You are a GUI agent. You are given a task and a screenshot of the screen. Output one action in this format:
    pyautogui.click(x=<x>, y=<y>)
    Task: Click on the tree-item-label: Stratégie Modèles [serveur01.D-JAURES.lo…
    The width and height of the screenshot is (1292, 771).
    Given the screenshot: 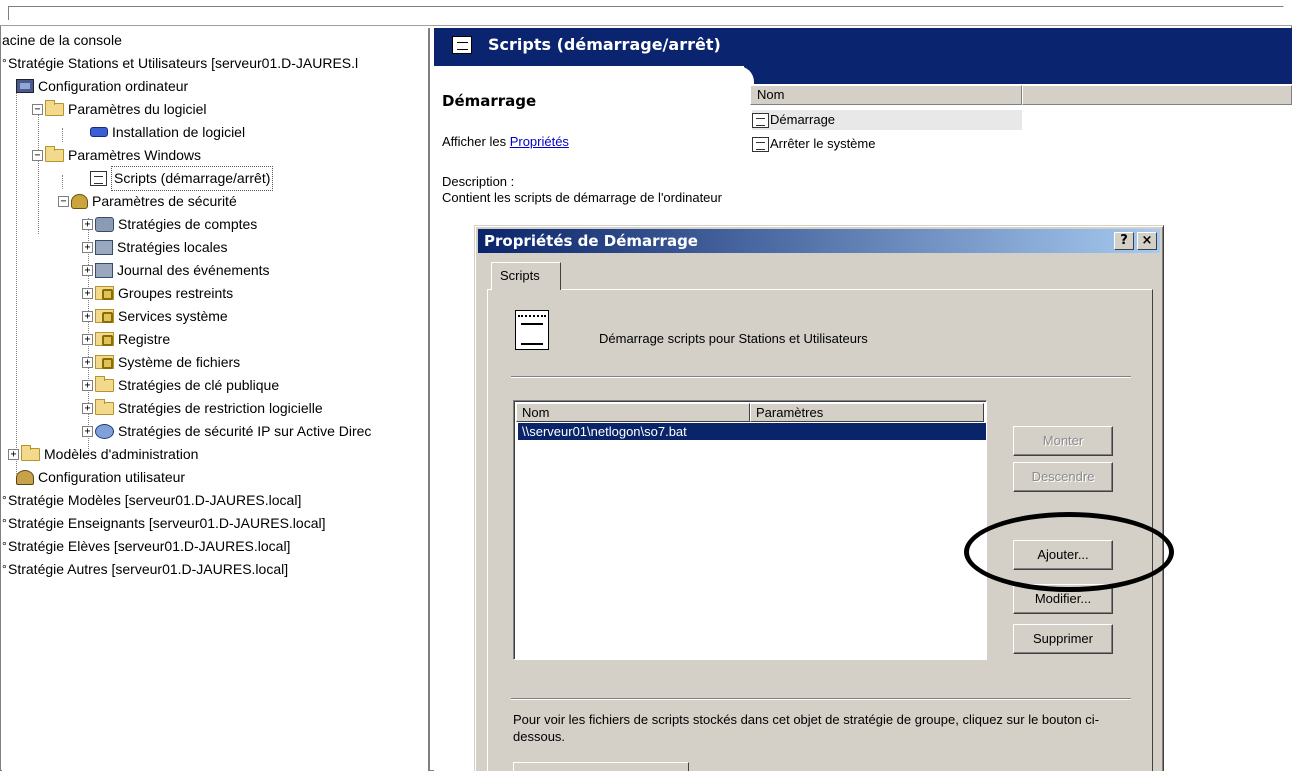 What is the action you would take?
    pyautogui.click(x=155, y=499)
    